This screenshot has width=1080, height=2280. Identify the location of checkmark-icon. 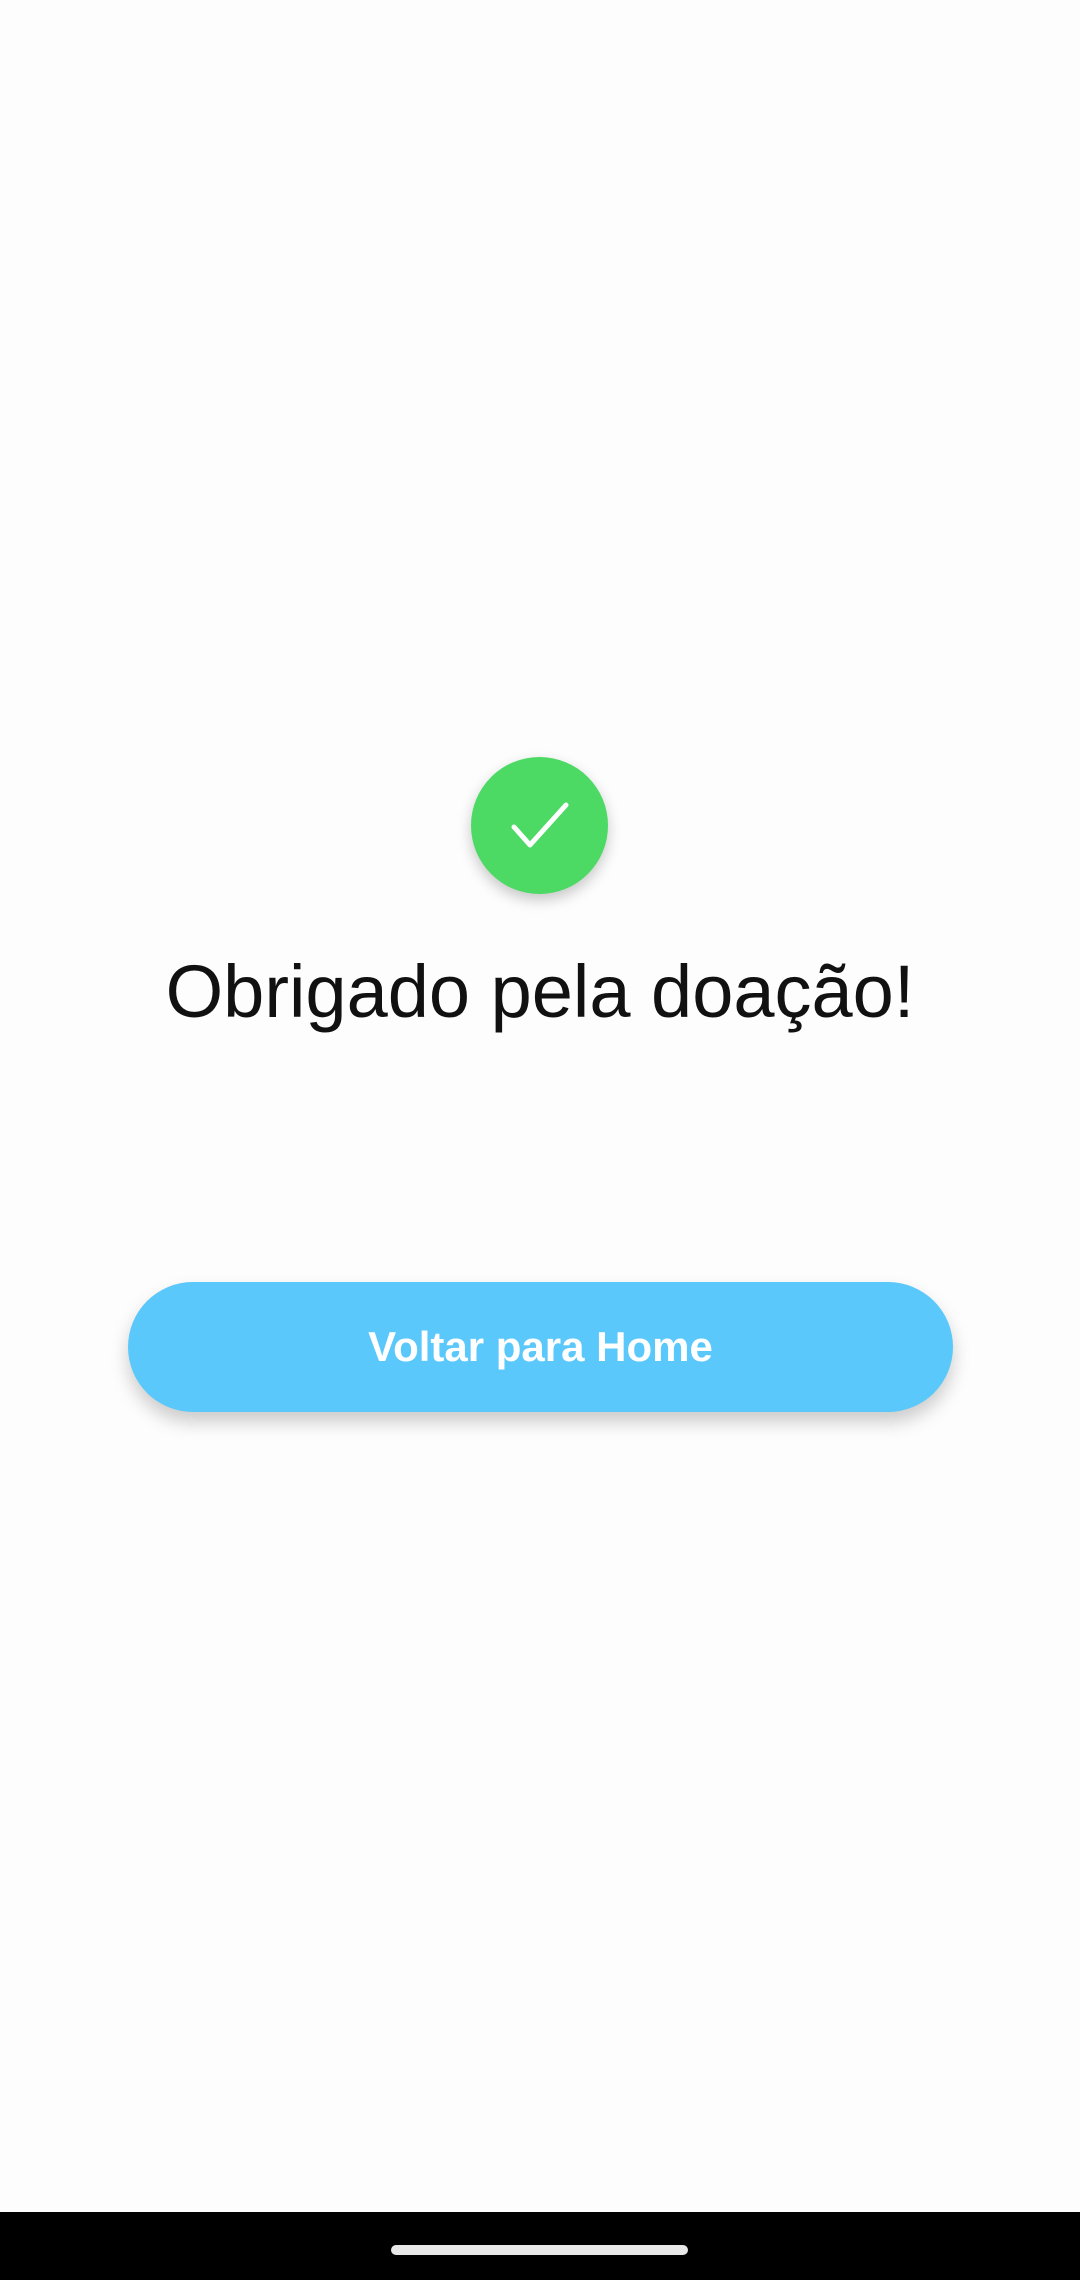
(539, 824).